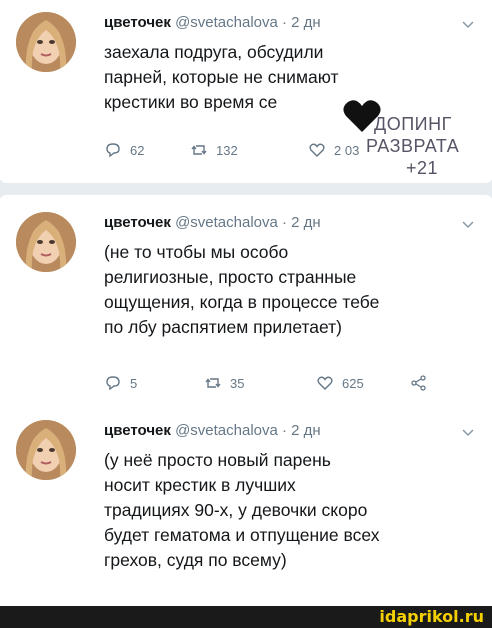 The image size is (492, 628). I want to click on card-separator, so click(246, 189).